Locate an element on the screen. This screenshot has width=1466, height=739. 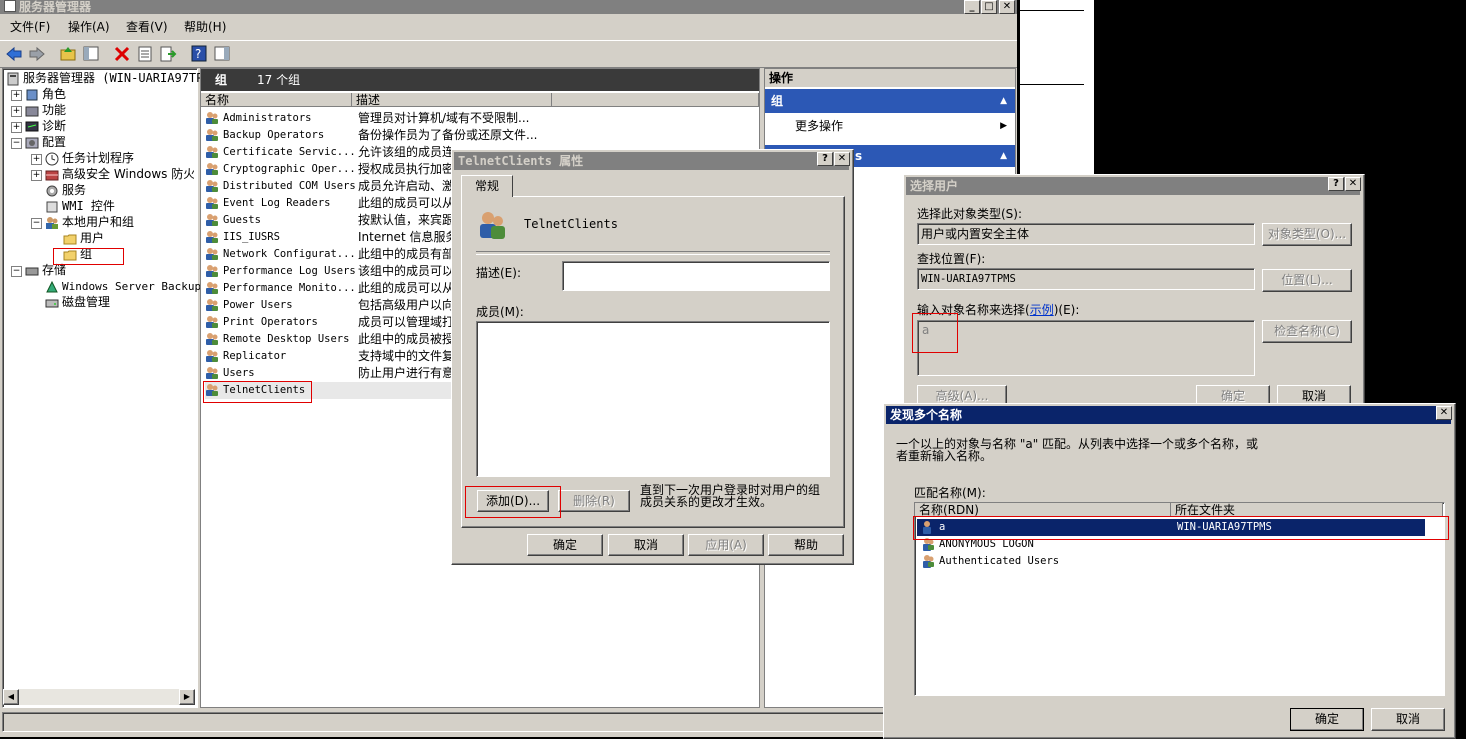
tree-item-storage: 存储 is located at coordinates (45, 270).